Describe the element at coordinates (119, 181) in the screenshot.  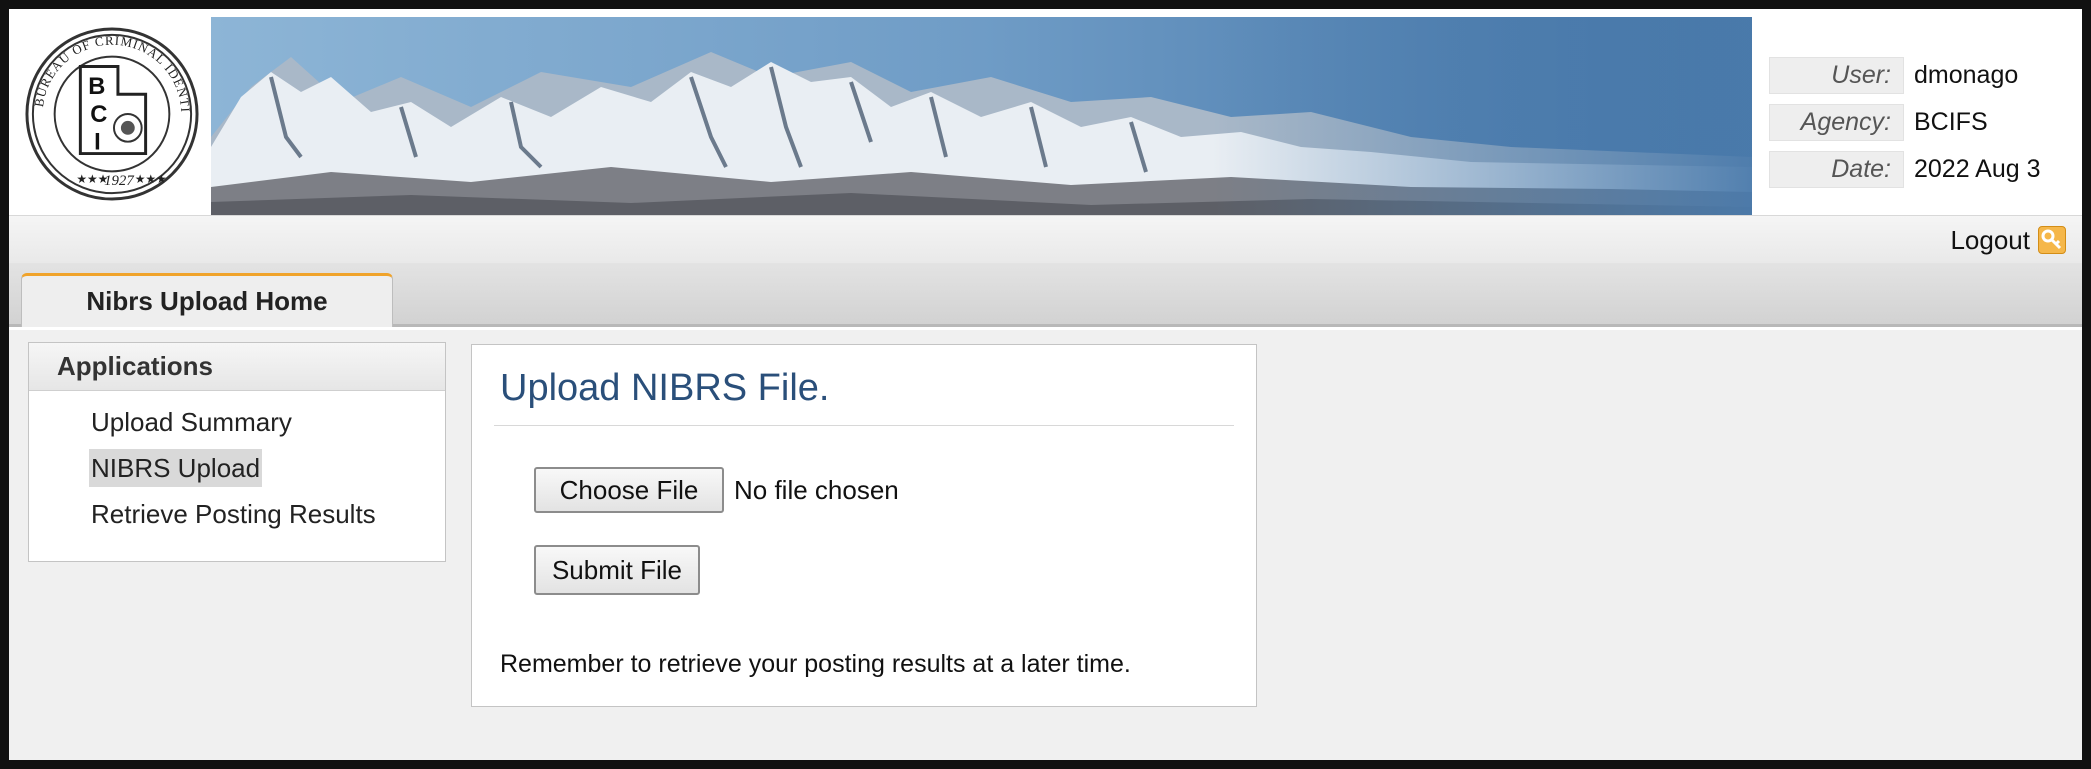
I see `seal-year: 1927` at that location.